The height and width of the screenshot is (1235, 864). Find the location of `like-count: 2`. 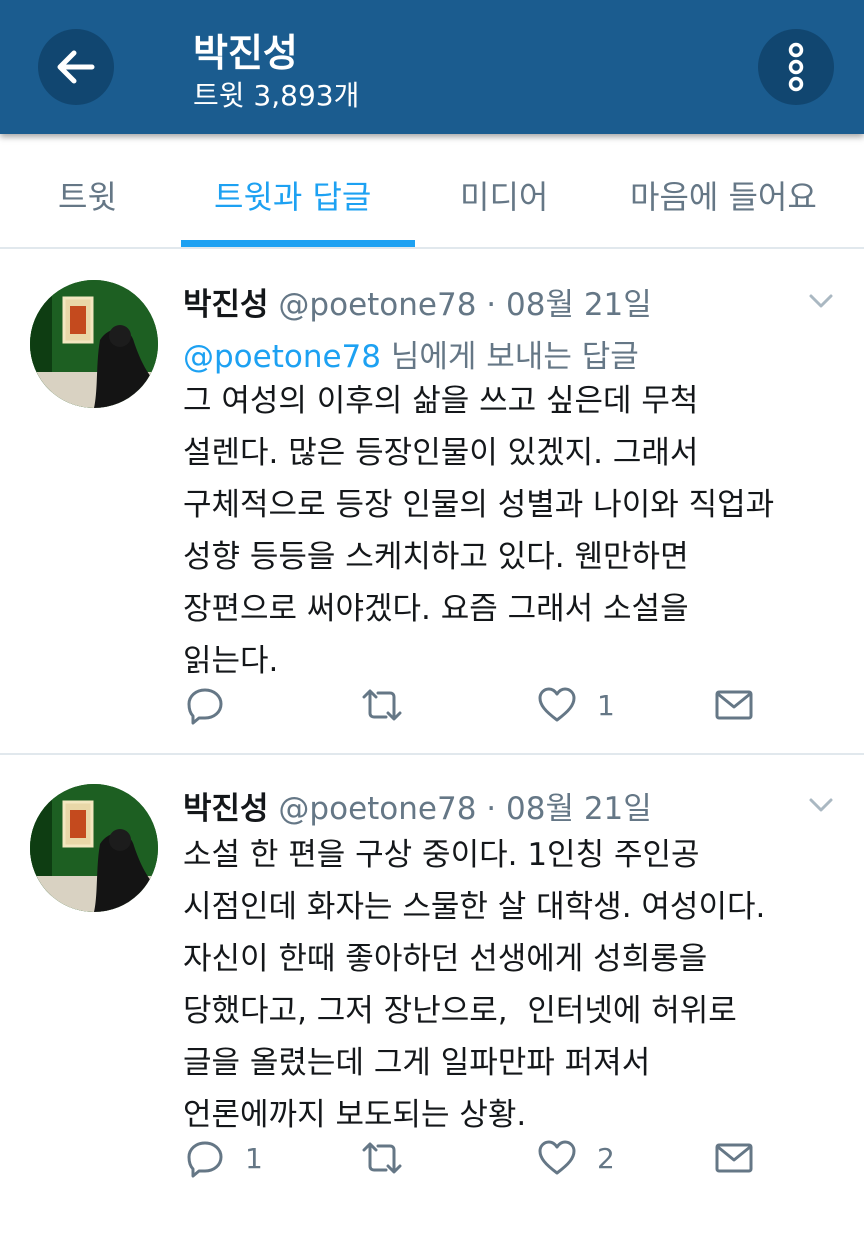

like-count: 2 is located at coordinates (606, 1158).